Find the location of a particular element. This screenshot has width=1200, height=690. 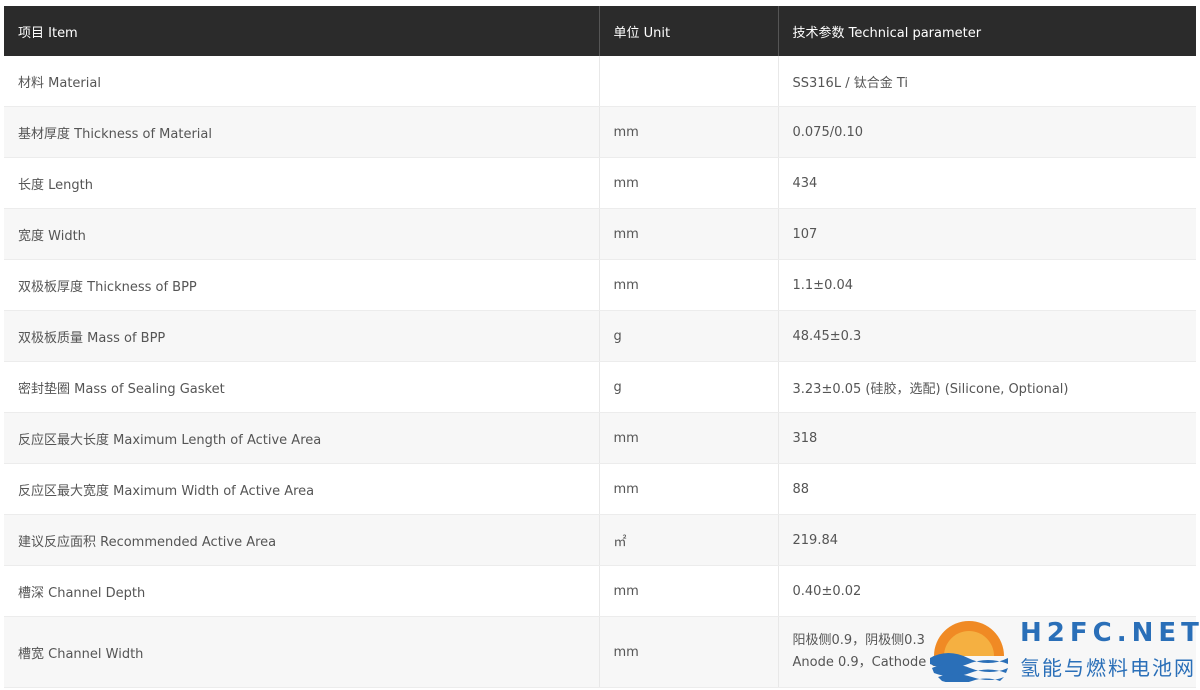

table-row: 双极板质量 Mass of BPP g 48.45±0.3 is located at coordinates (600, 336).